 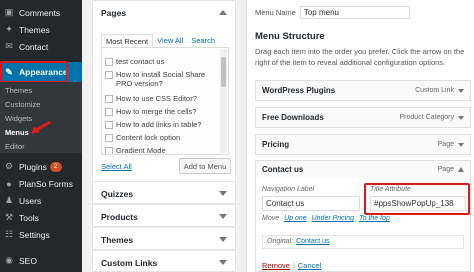 I want to click on plug-icon: ⚙, so click(x=9, y=166).